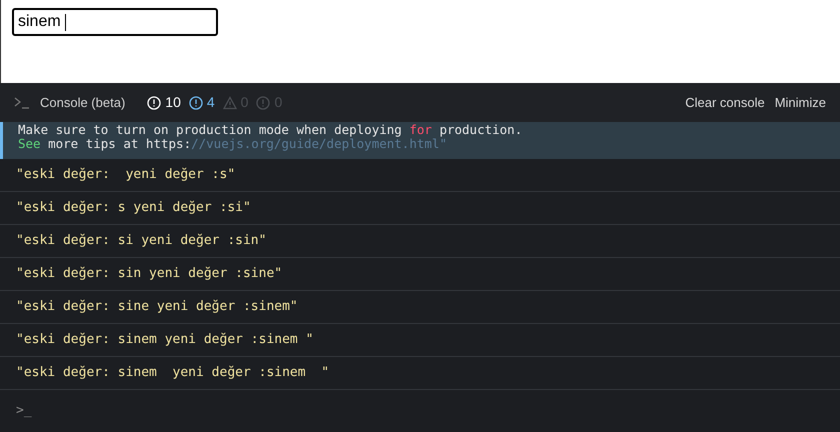  Describe the element at coordinates (23, 102) in the screenshot. I see `terminal-icon` at that location.